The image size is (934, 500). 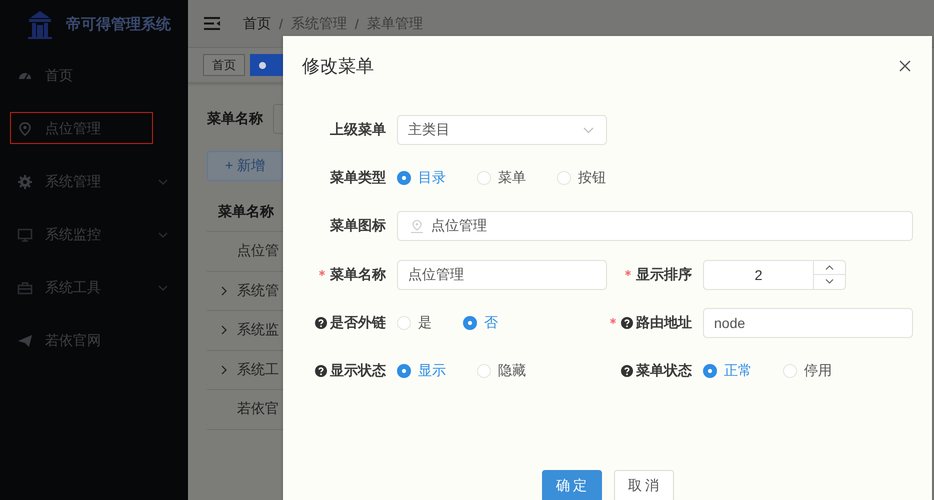 What do you see at coordinates (738, 371) in the screenshot?
I see `radio-label: 正常` at bounding box center [738, 371].